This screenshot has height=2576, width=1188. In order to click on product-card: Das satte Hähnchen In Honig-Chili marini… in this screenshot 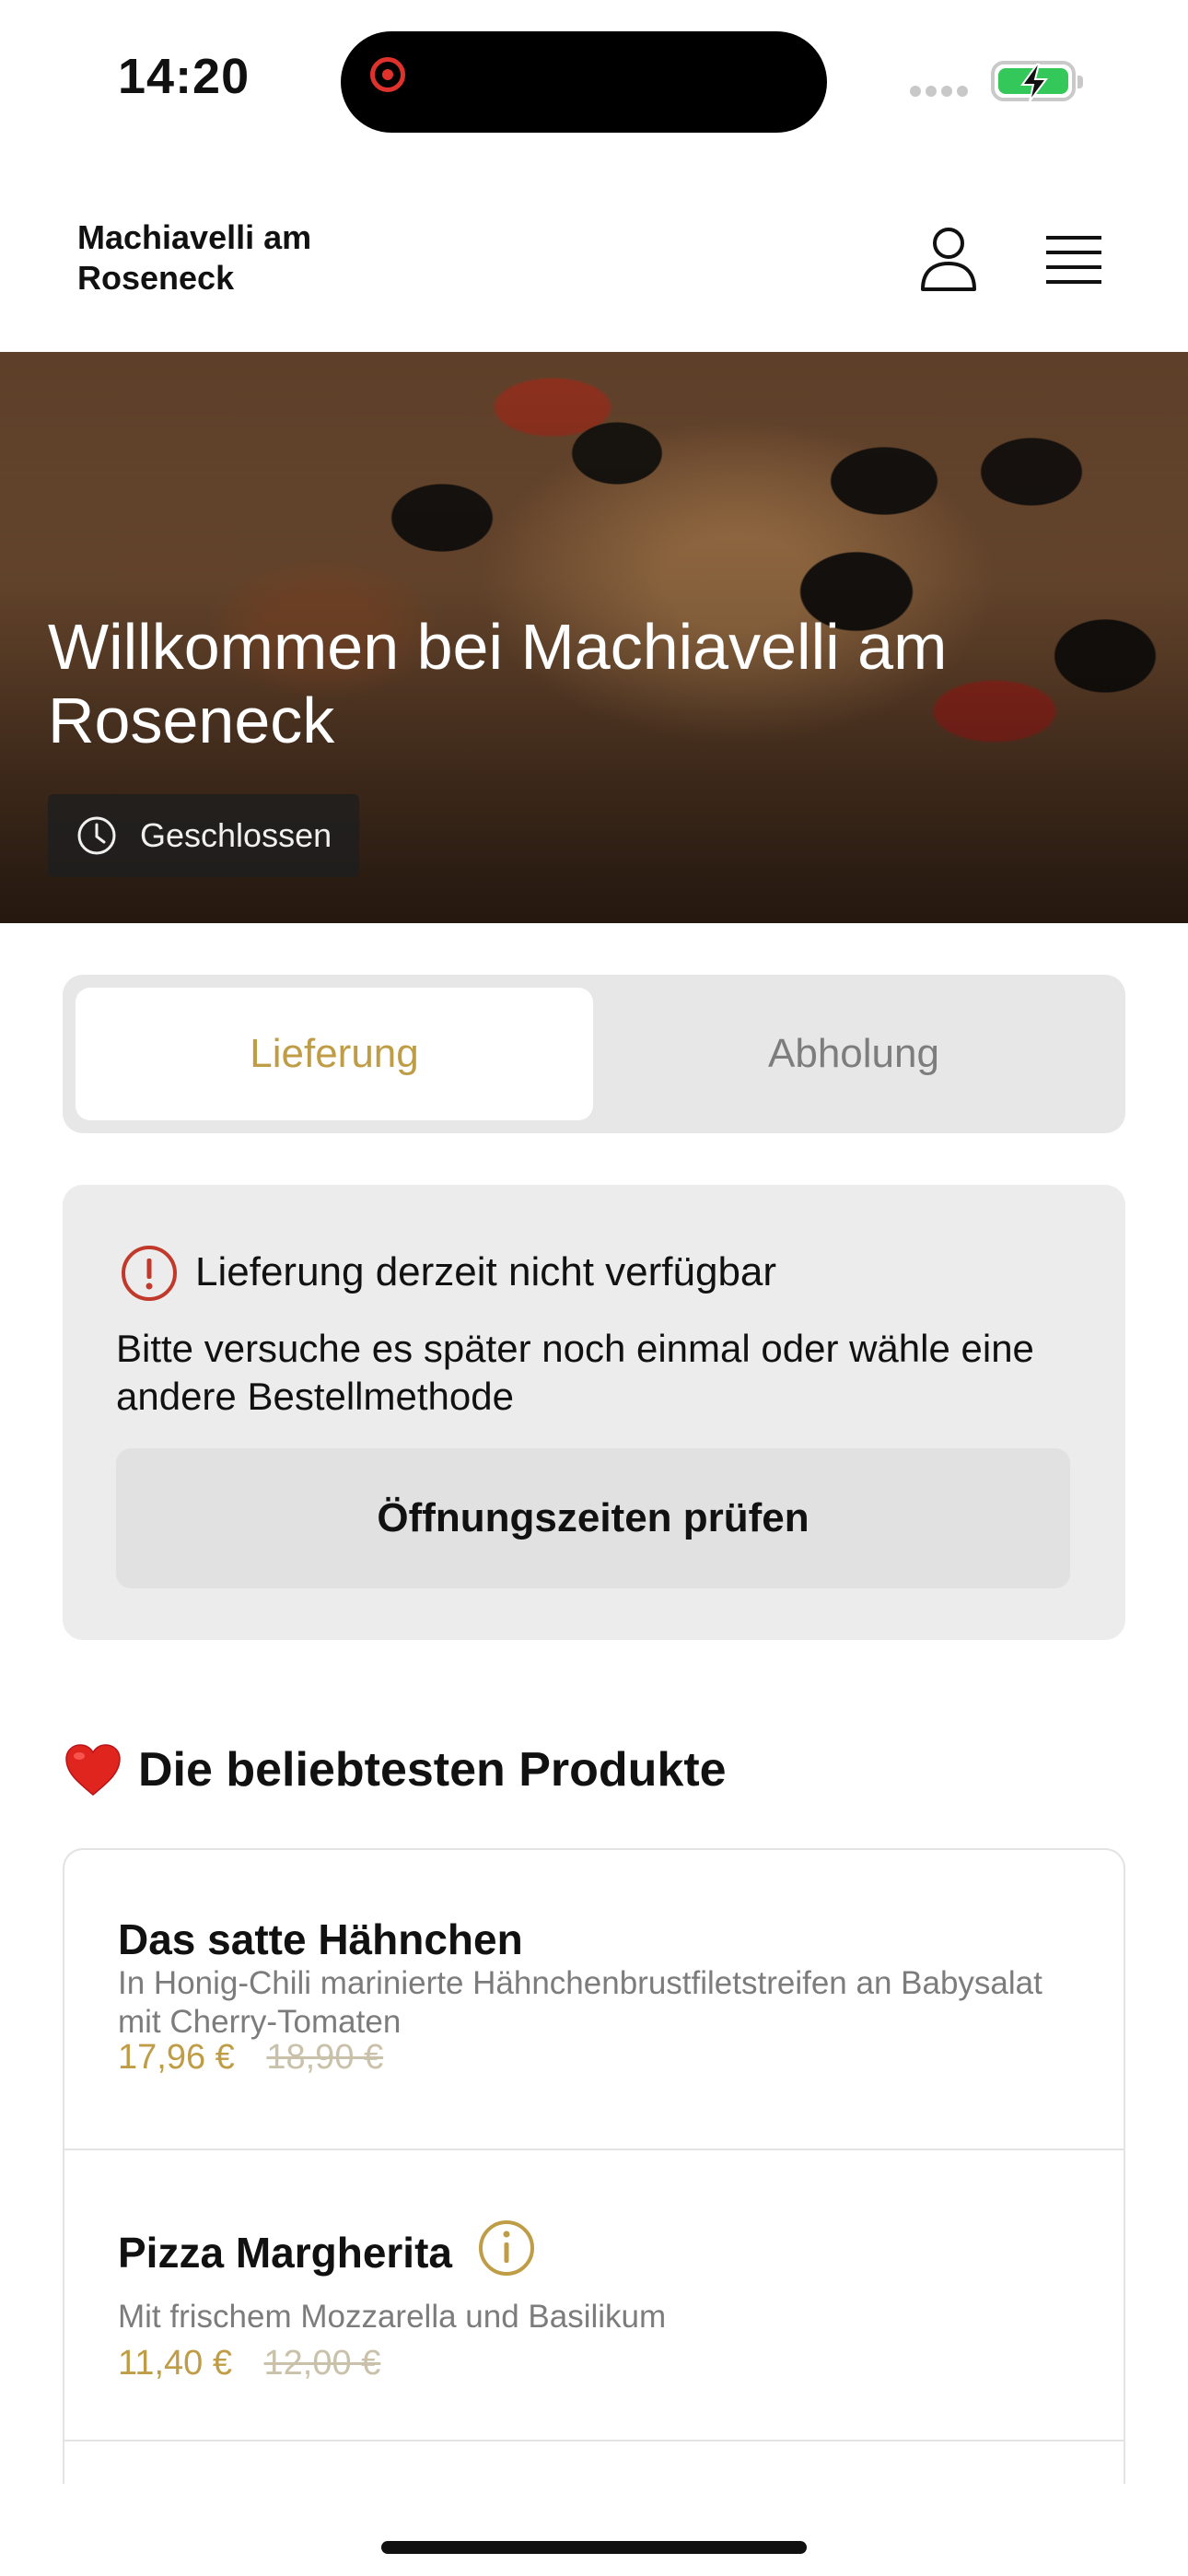, I will do `click(594, 2000)`.